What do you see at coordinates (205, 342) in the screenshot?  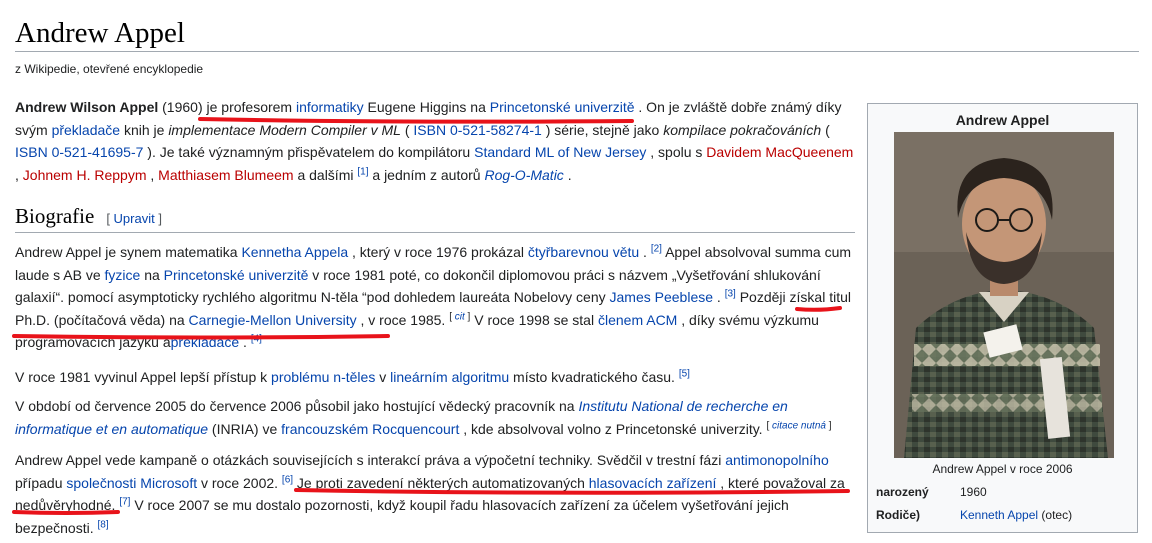 I see `link-prekladace-2: překladače` at bounding box center [205, 342].